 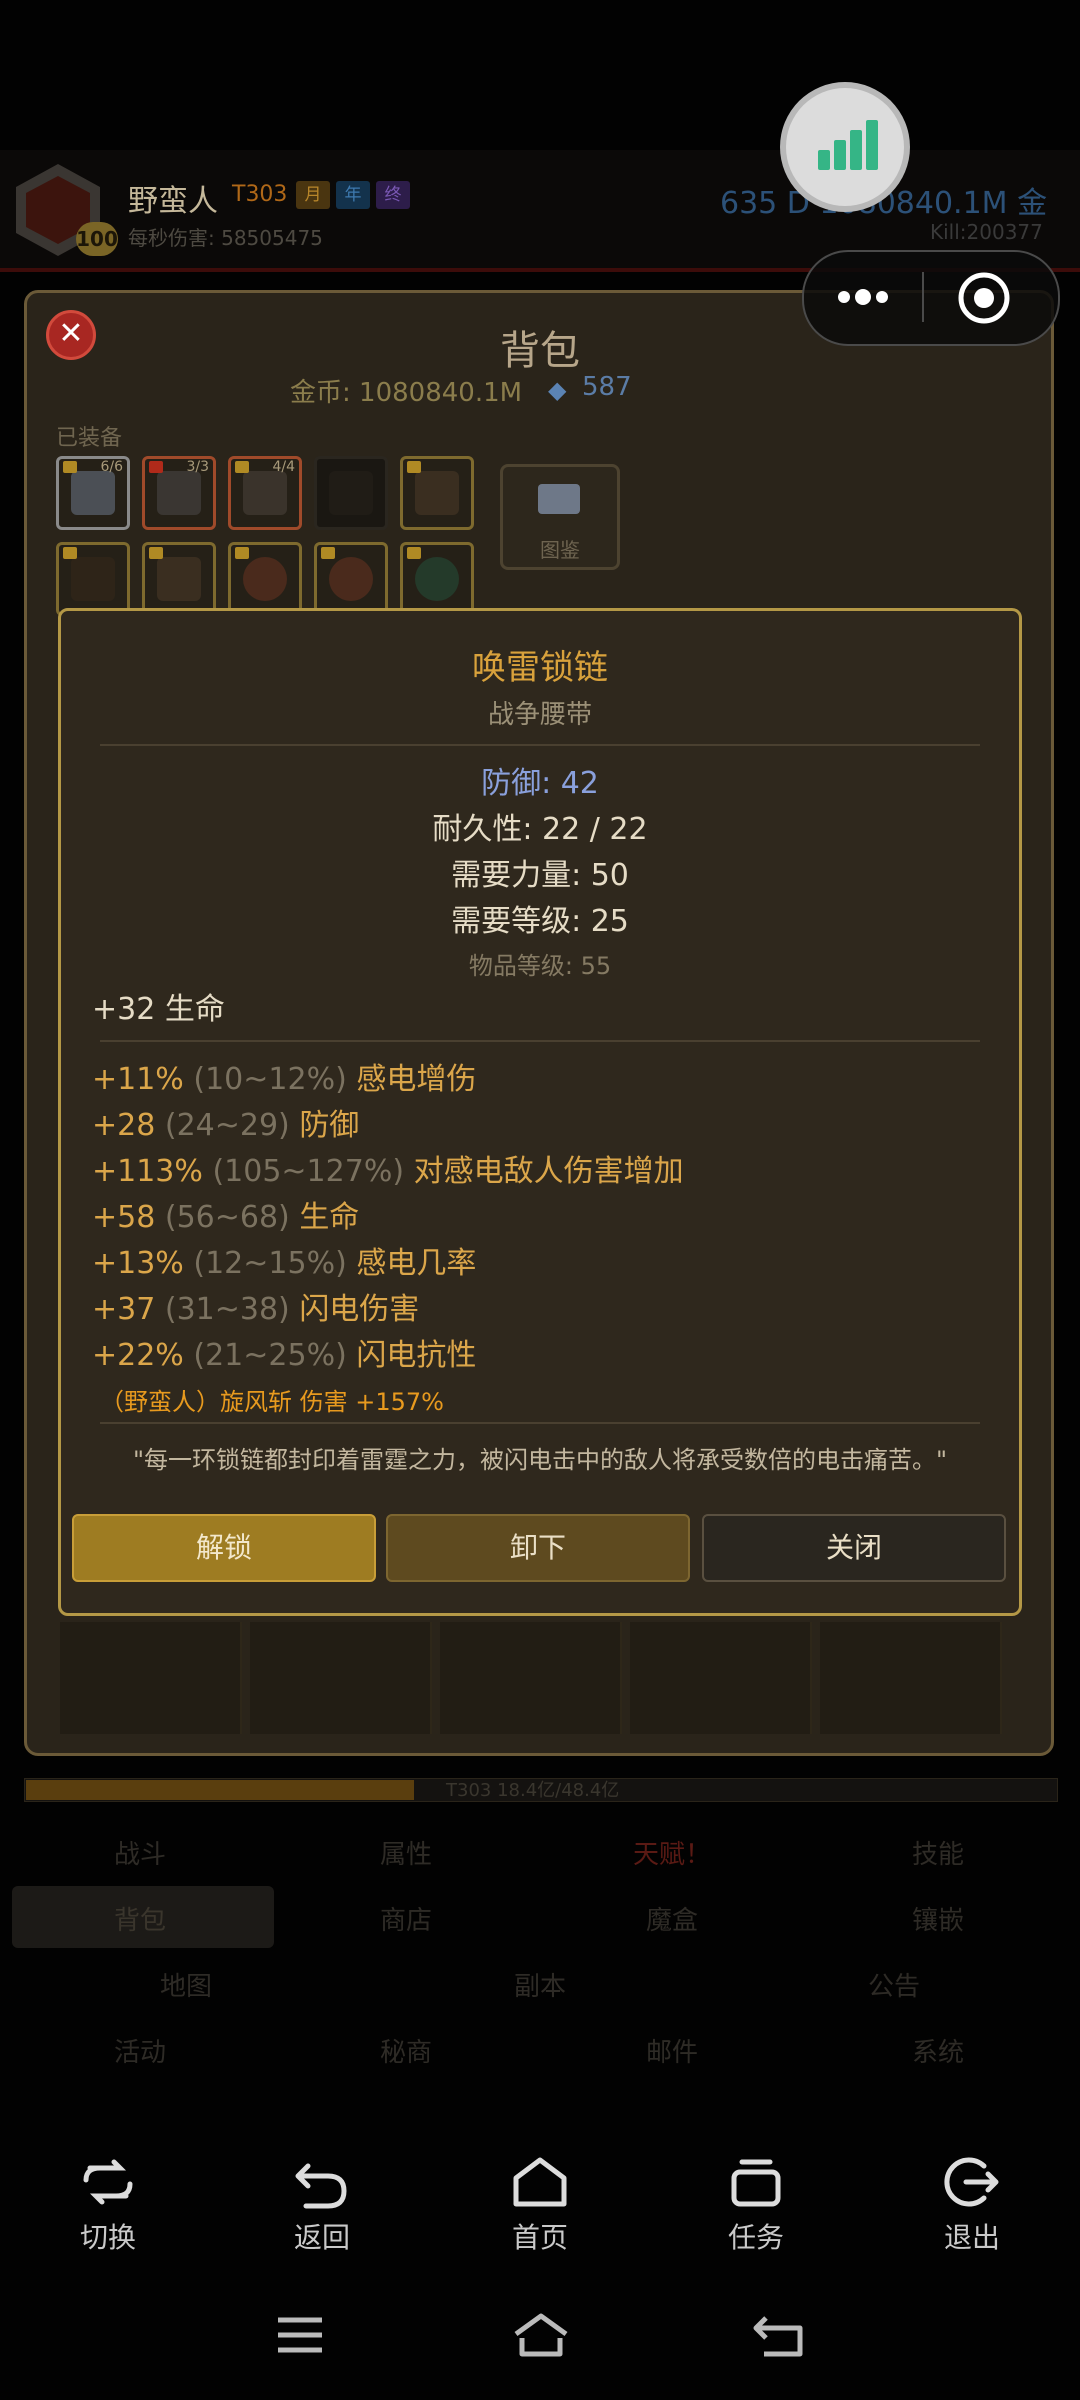 I want to click on codex-label: 图鉴, so click(x=560, y=550).